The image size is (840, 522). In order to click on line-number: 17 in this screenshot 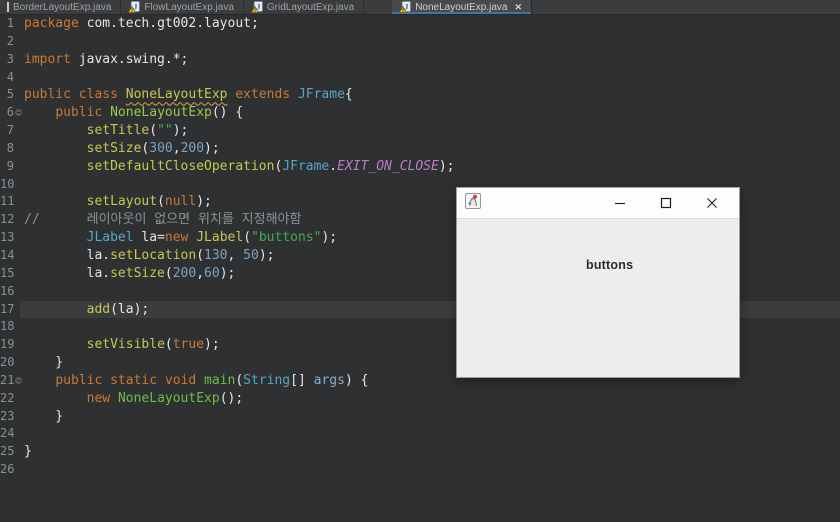, I will do `click(7, 310)`.